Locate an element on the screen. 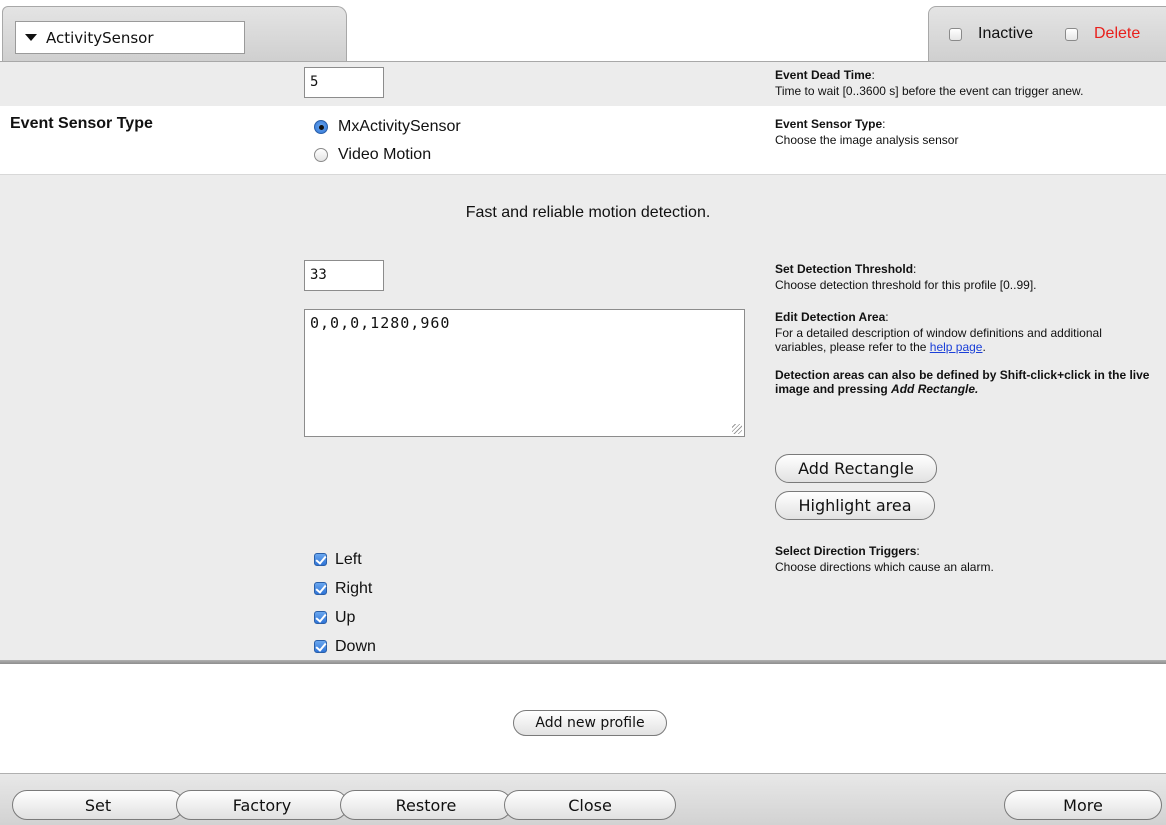 This screenshot has height=825, width=1166. direction-up-label: Up is located at coordinates (345, 617).